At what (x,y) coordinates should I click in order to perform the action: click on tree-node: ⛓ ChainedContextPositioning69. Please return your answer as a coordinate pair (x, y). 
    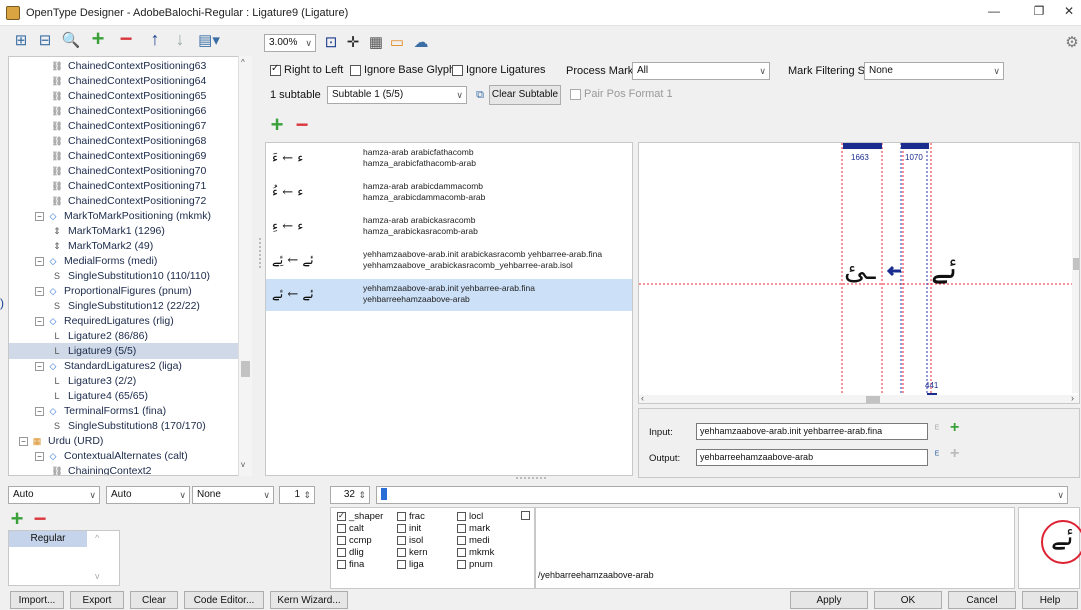
    Looking at the image, I should click on (124, 156).